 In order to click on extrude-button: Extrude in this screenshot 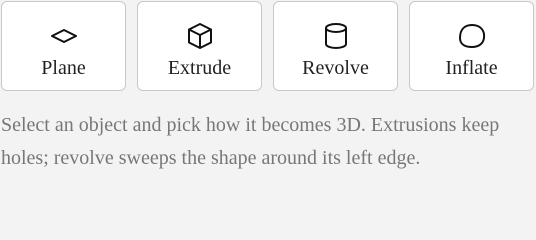, I will do `click(199, 46)`.